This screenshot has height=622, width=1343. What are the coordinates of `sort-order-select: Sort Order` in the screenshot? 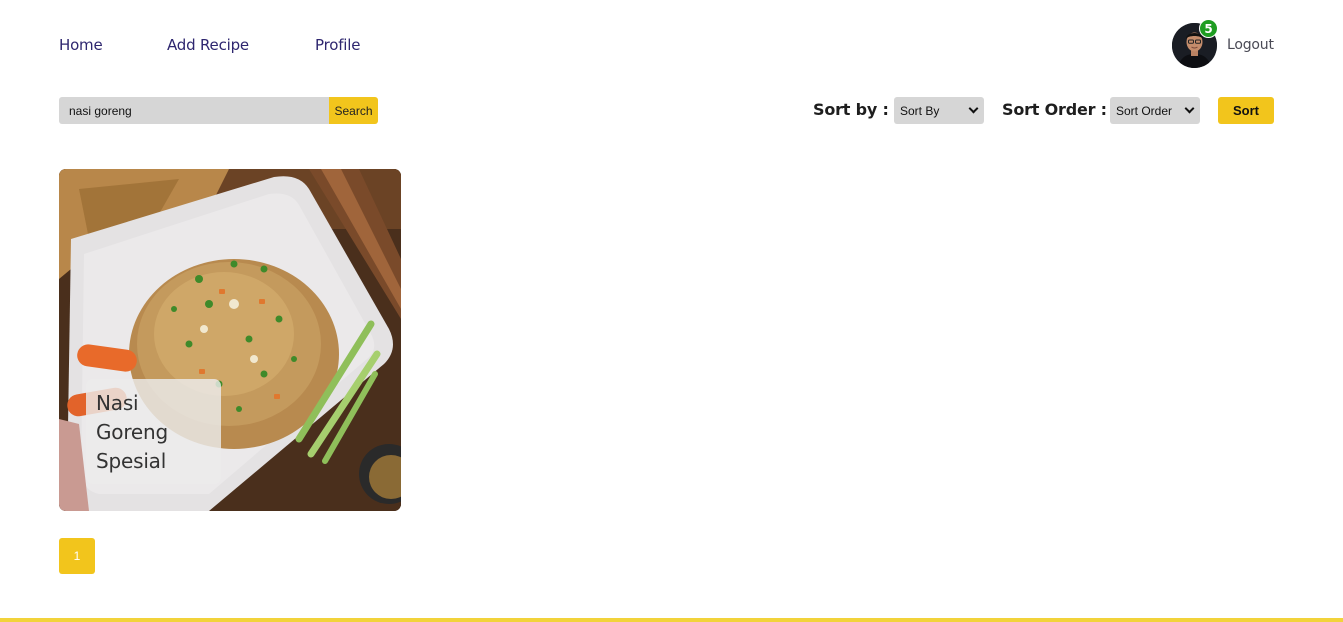 It's located at (1155, 110).